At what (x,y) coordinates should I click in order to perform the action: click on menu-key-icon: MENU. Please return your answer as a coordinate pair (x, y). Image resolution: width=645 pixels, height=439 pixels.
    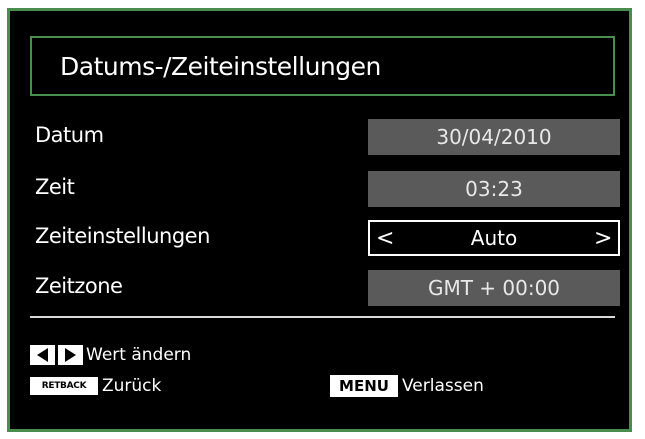
    Looking at the image, I should click on (364, 386).